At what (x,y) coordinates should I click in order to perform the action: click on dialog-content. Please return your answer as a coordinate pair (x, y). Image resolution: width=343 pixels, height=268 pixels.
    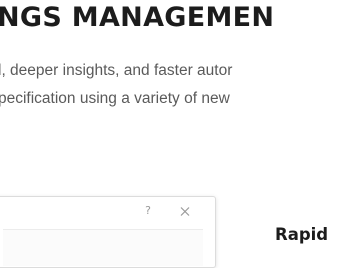
    Looking at the image, I should click on (103, 247).